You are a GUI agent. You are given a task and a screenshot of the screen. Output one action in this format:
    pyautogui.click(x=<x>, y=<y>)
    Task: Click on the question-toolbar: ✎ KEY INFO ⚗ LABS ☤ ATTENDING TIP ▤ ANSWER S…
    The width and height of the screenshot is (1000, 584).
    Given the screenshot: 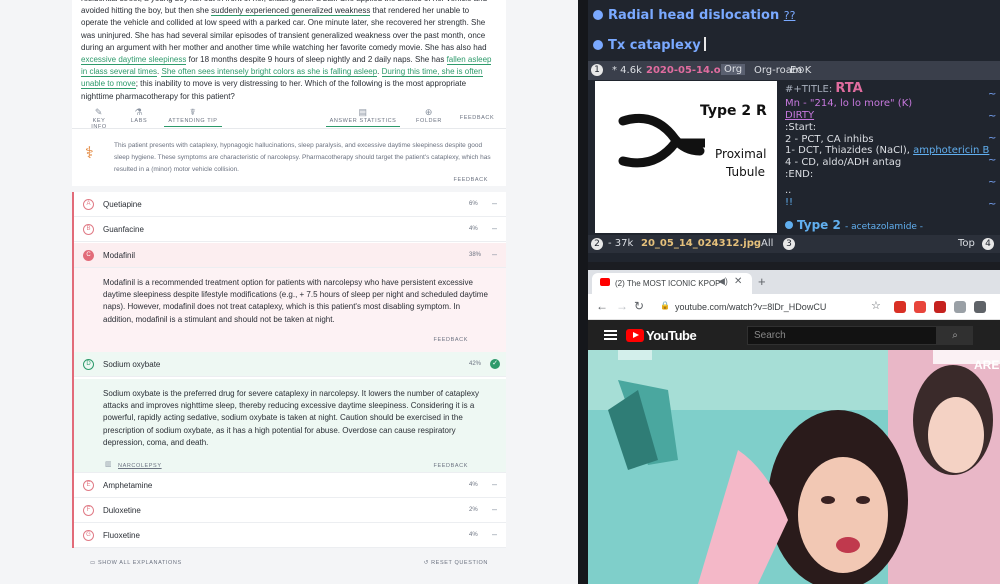 What is the action you would take?
    pyautogui.click(x=289, y=118)
    